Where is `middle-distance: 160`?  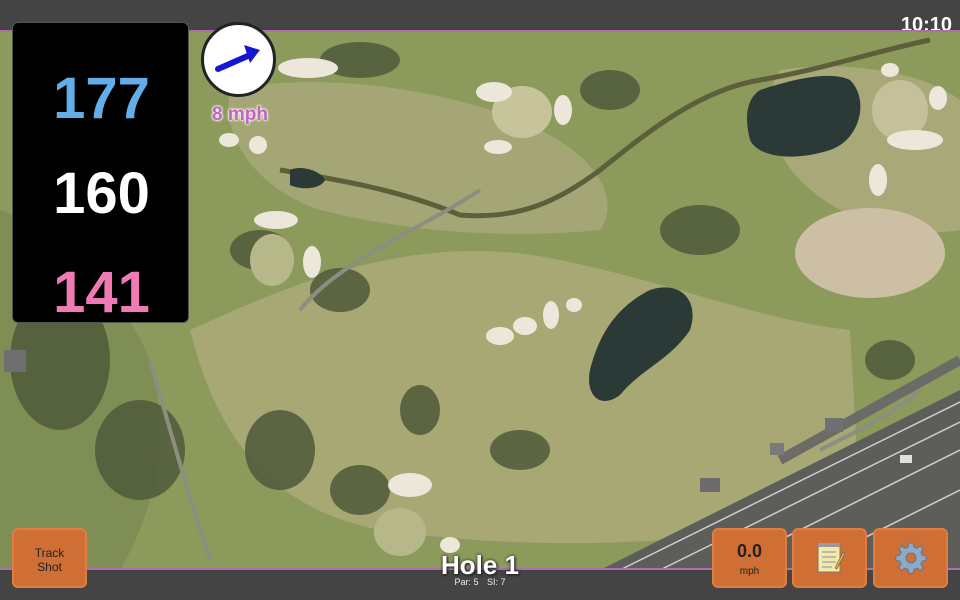
middle-distance: 160 is located at coordinates (101, 193).